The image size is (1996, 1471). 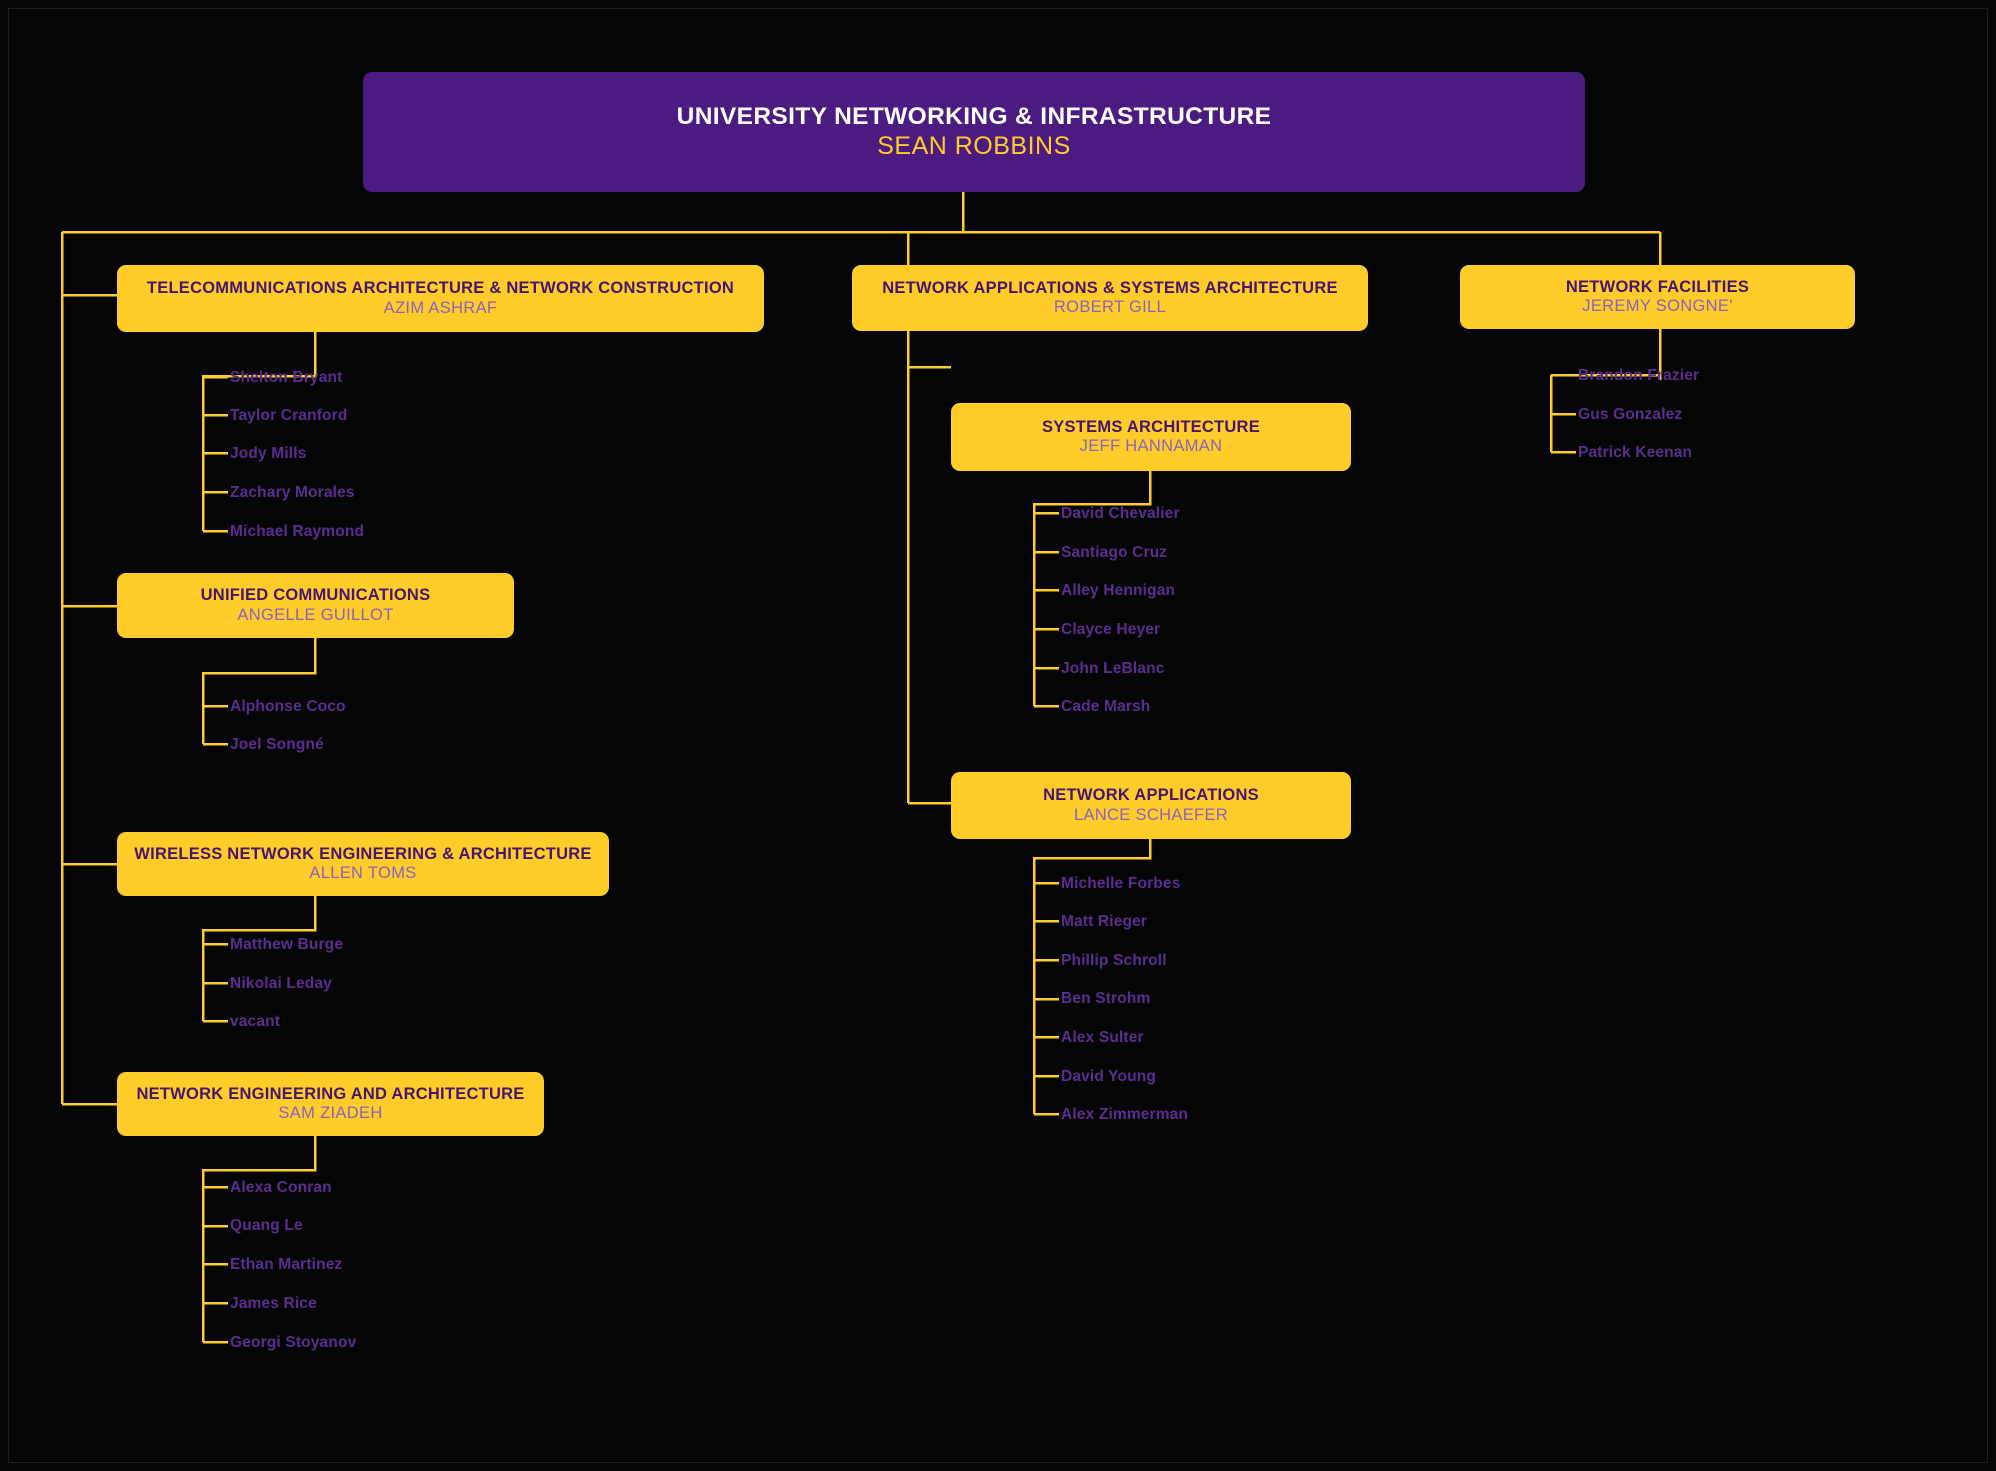 I want to click on node-network-facilities: NETWORK FACILITIES JEREMY SONGNE', so click(x=1657, y=297).